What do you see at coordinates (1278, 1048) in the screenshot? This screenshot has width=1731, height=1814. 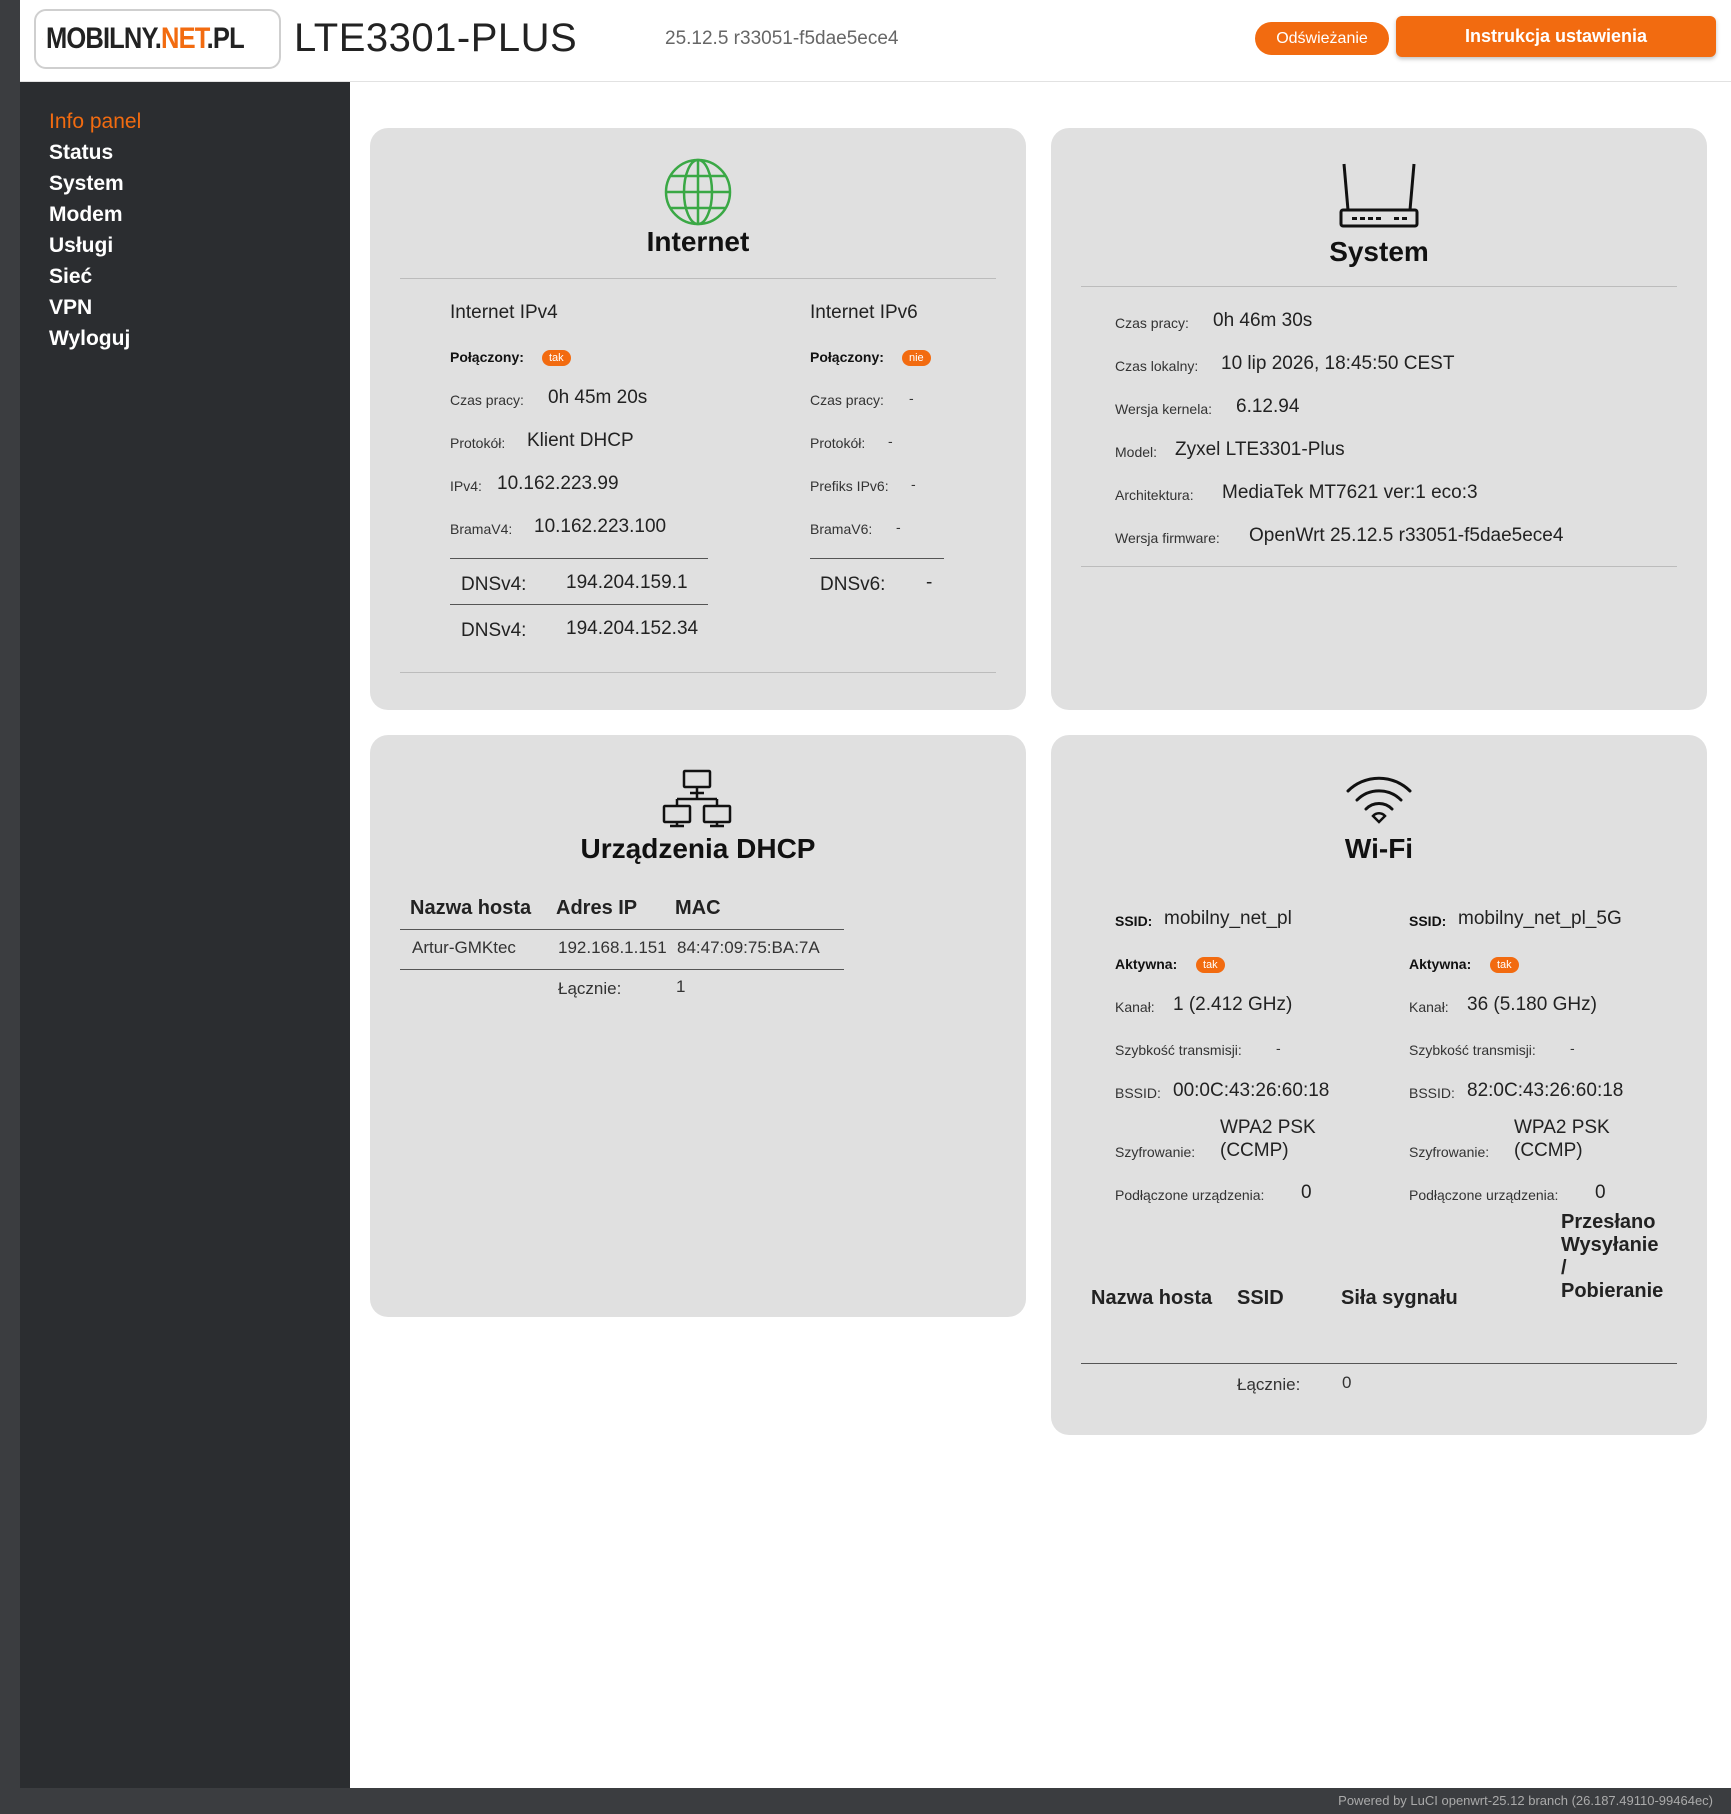 I see `wifi1-rate: -` at bounding box center [1278, 1048].